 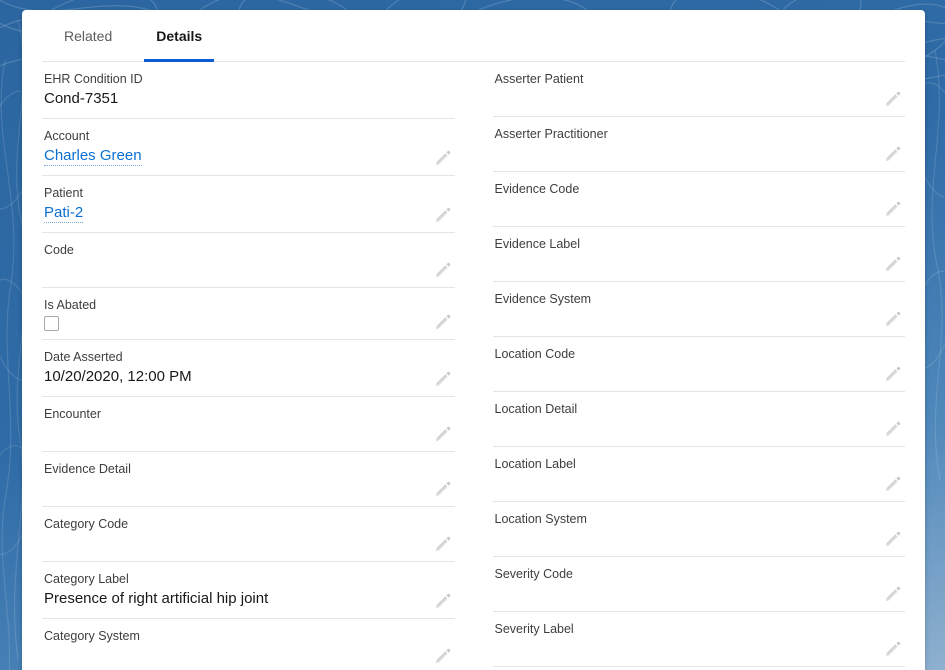 I want to click on field-location-system: Location System, so click(x=698, y=529).